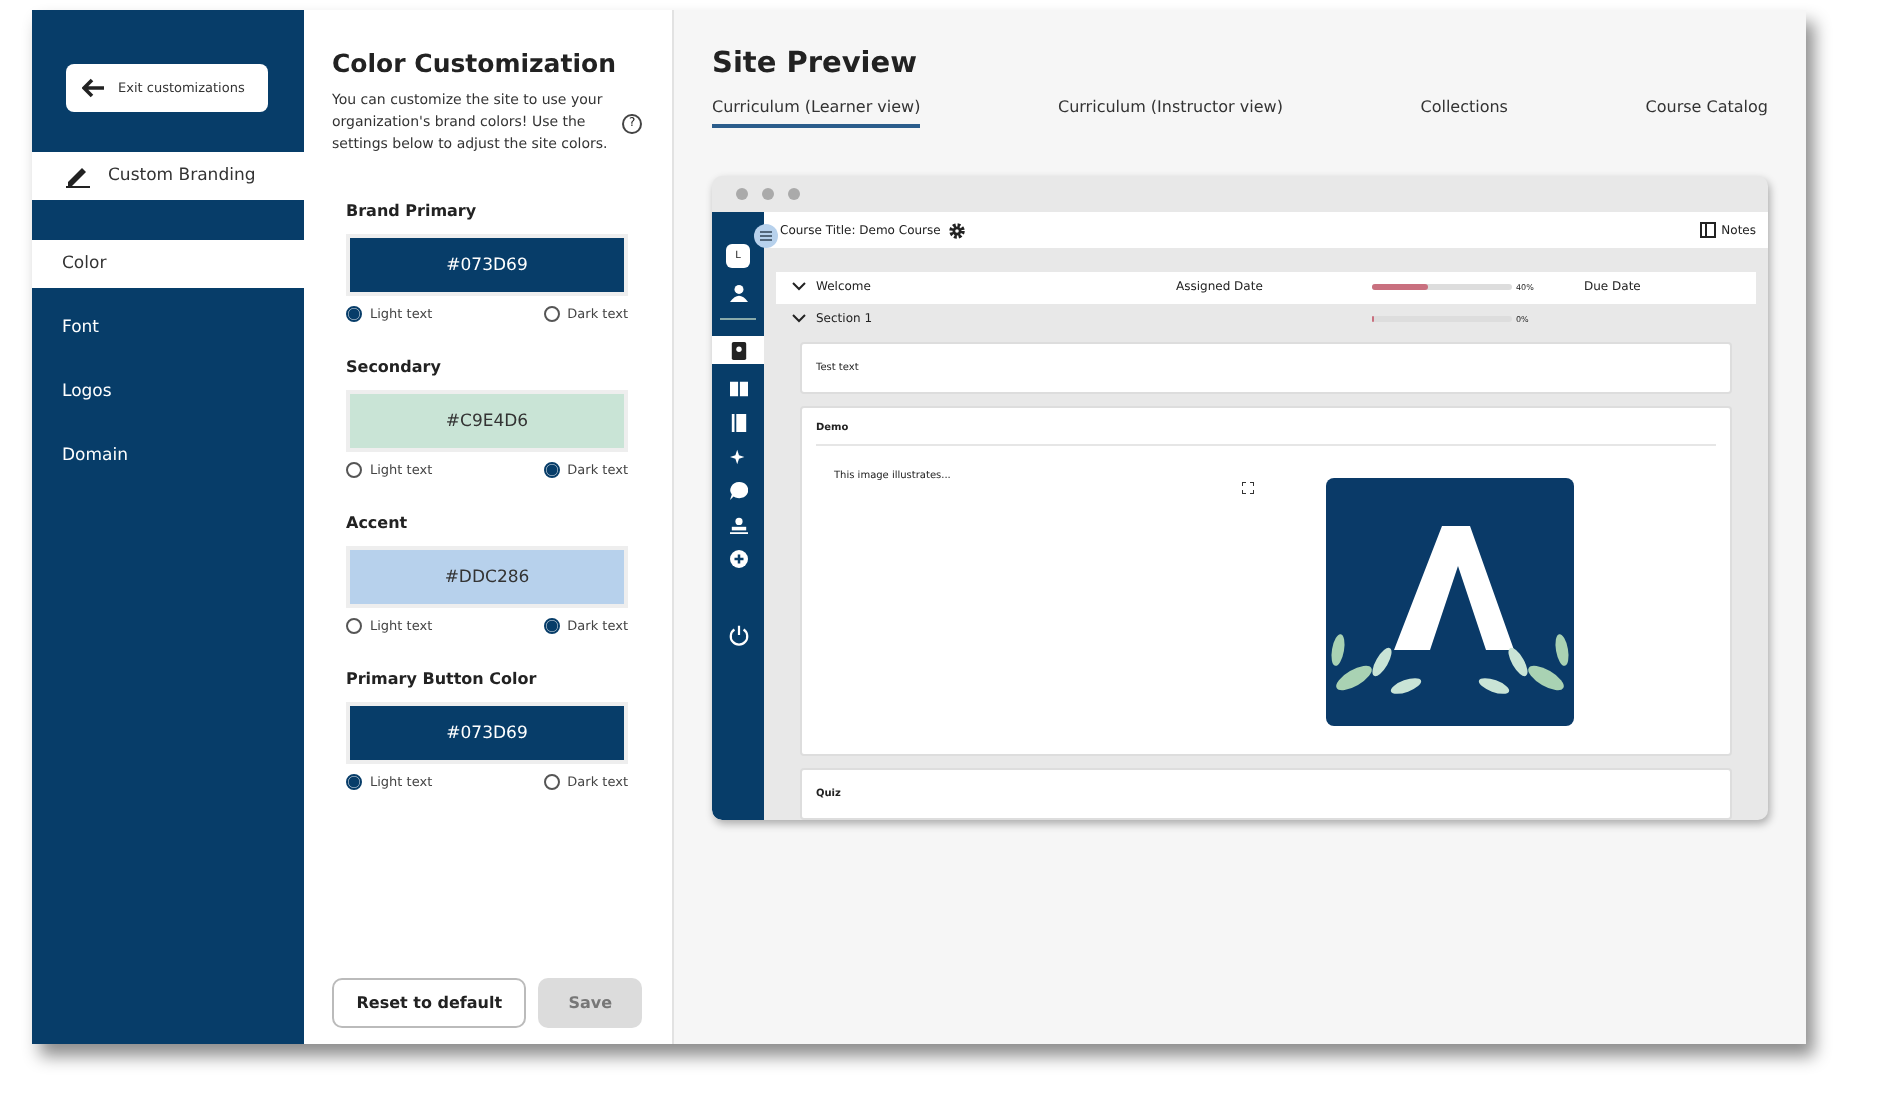  I want to click on arrow-left-icon, so click(94, 88).